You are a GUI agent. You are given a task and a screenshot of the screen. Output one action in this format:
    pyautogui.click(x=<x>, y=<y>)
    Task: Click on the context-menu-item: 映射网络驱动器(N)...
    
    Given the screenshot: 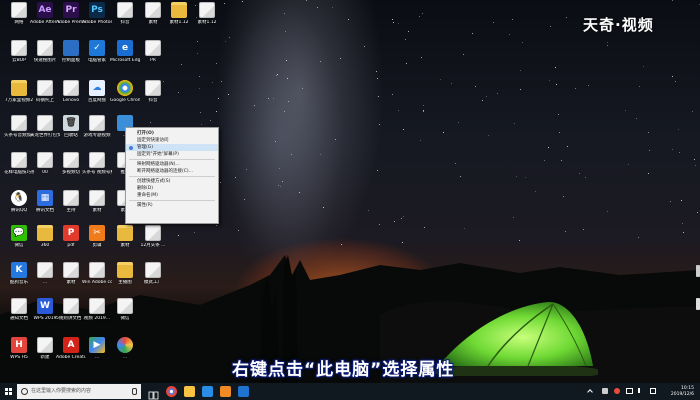 What is the action you would take?
    pyautogui.click(x=172, y=164)
    